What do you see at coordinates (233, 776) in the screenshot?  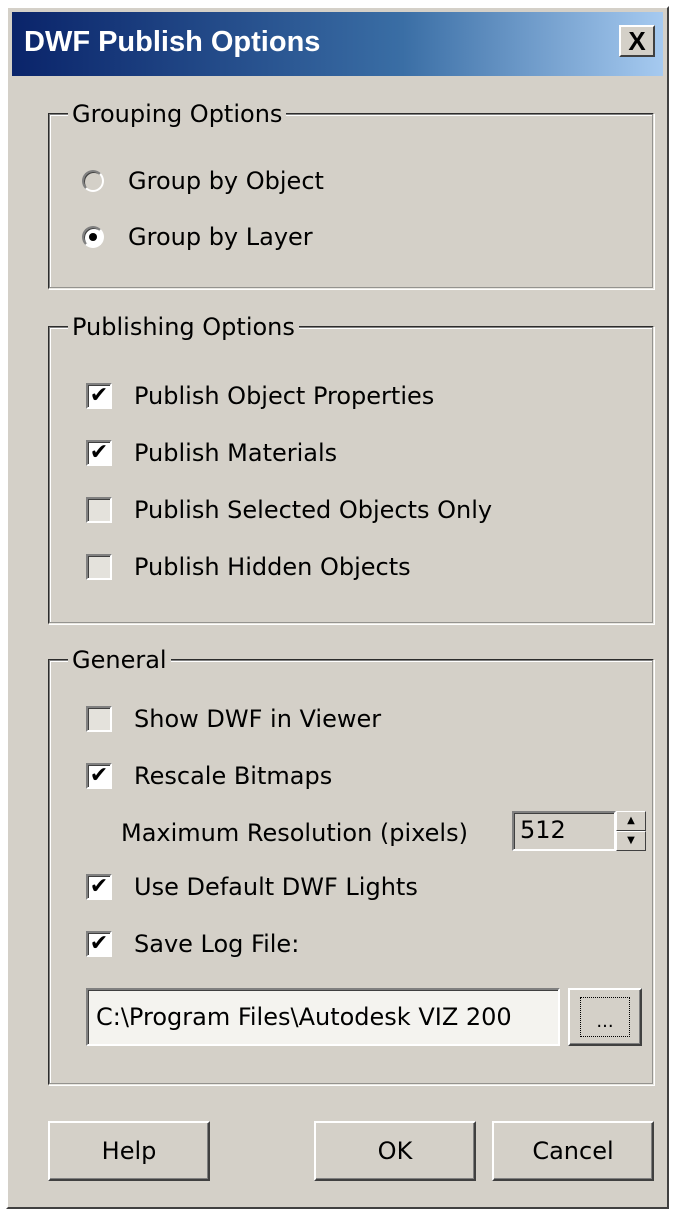 I see `checkbox-label-rescale-bitmaps: Rescale Bitmaps` at bounding box center [233, 776].